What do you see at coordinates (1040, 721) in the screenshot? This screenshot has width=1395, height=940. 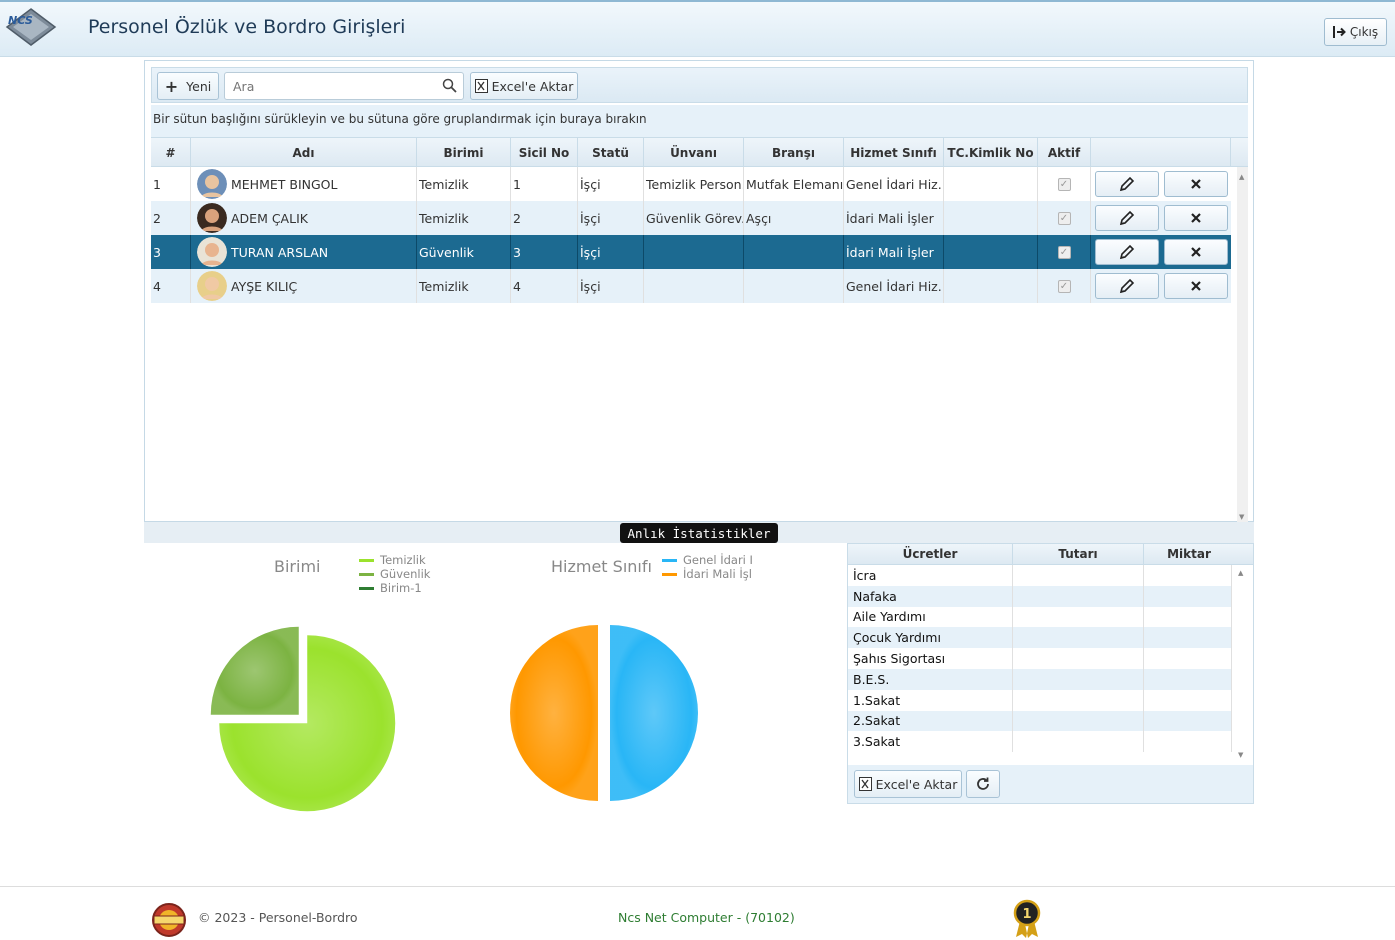 I see `wage-row: 2.Sakat` at bounding box center [1040, 721].